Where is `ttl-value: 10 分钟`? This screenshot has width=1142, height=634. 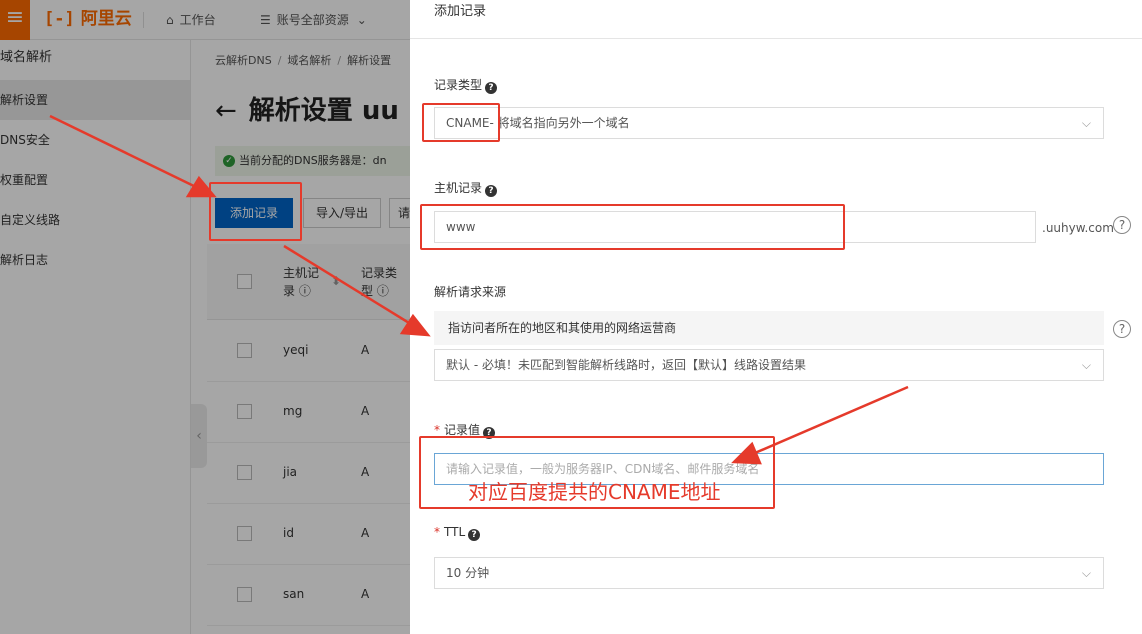
ttl-value: 10 分钟 is located at coordinates (468, 573).